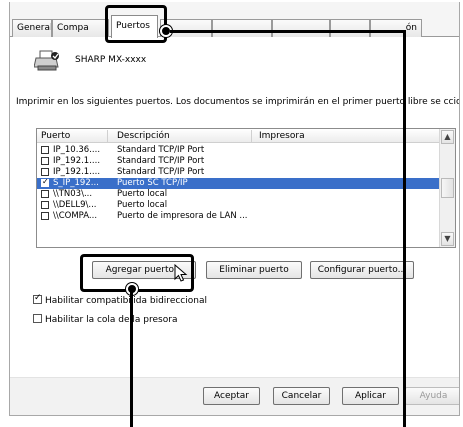 The image size is (463, 427). Describe the element at coordinates (239, 194) in the screenshot. I see `port-row: \\TN03\... Puerto local` at that location.